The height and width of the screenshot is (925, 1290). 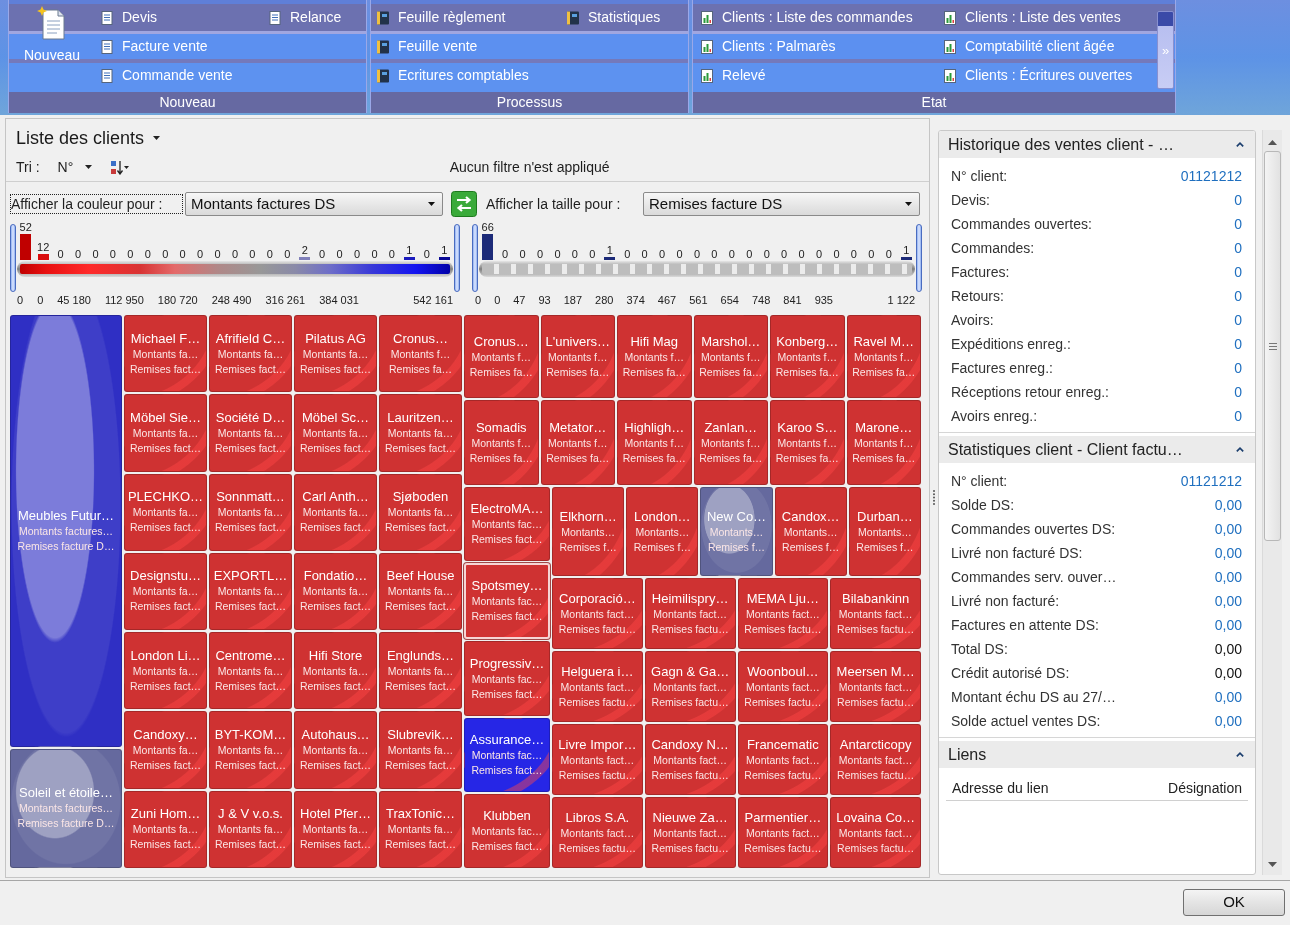 What do you see at coordinates (88, 138) in the screenshot?
I see `list-title-menu: Liste des clients` at bounding box center [88, 138].